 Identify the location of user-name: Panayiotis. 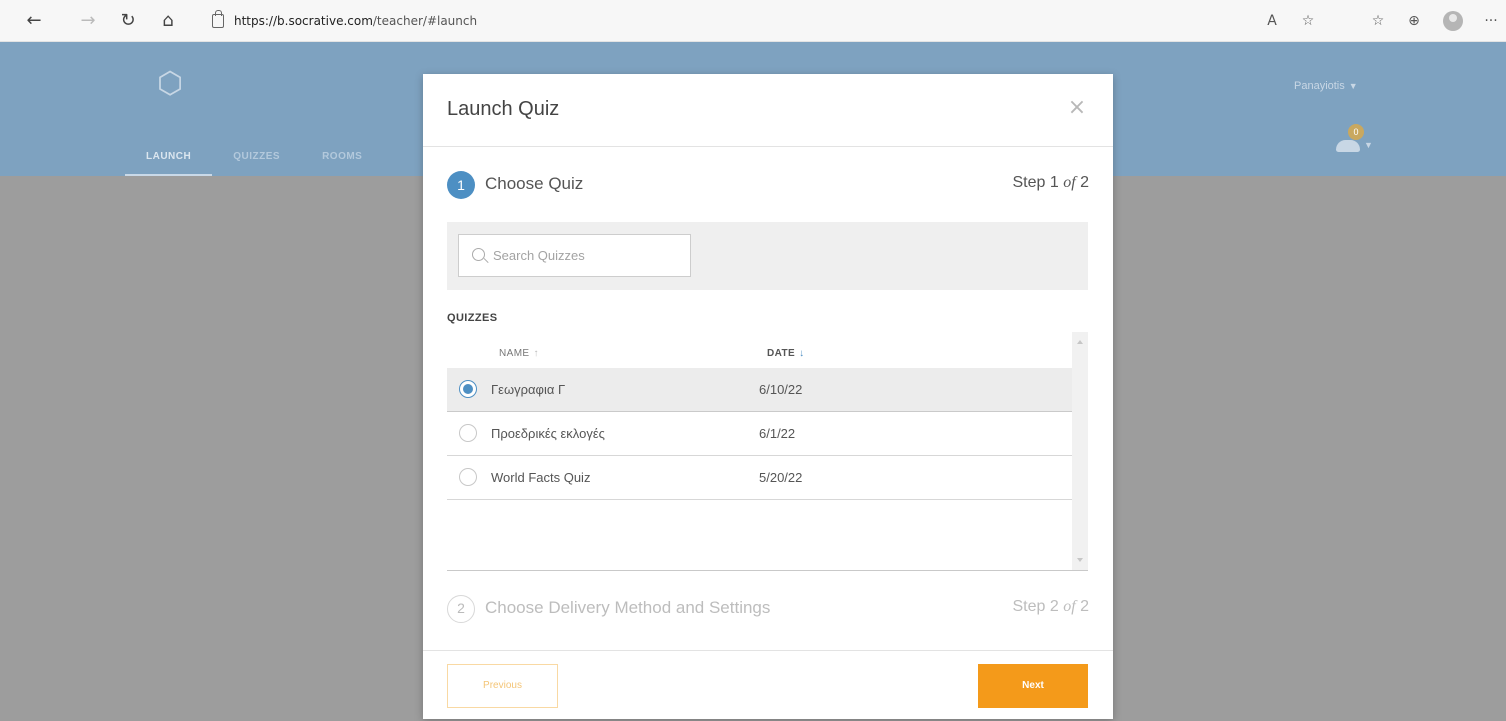
(1319, 86).